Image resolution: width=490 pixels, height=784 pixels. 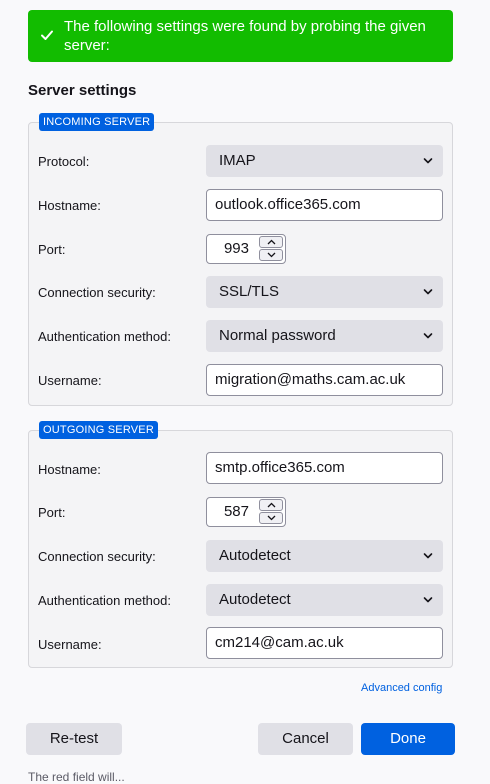 What do you see at coordinates (69, 205) in the screenshot?
I see `incoming-hostname-label: Hostname:` at bounding box center [69, 205].